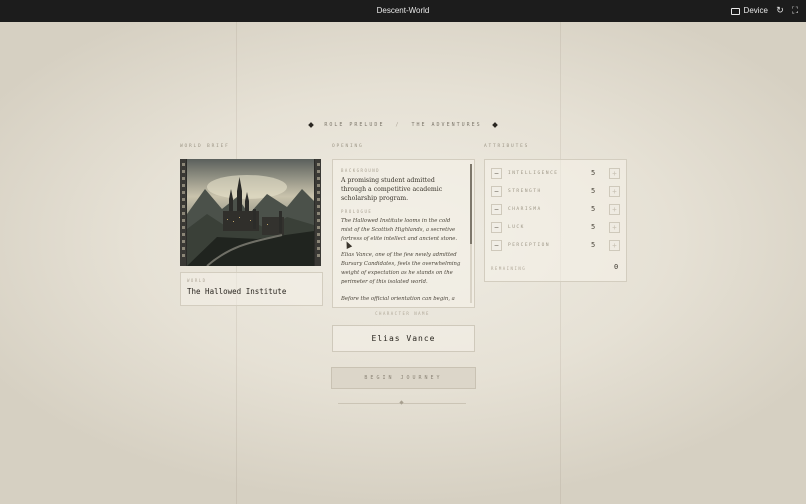 The height and width of the screenshot is (504, 806). Describe the element at coordinates (357, 211) in the screenshot. I see `prologue-label: PROLOGUE` at that location.